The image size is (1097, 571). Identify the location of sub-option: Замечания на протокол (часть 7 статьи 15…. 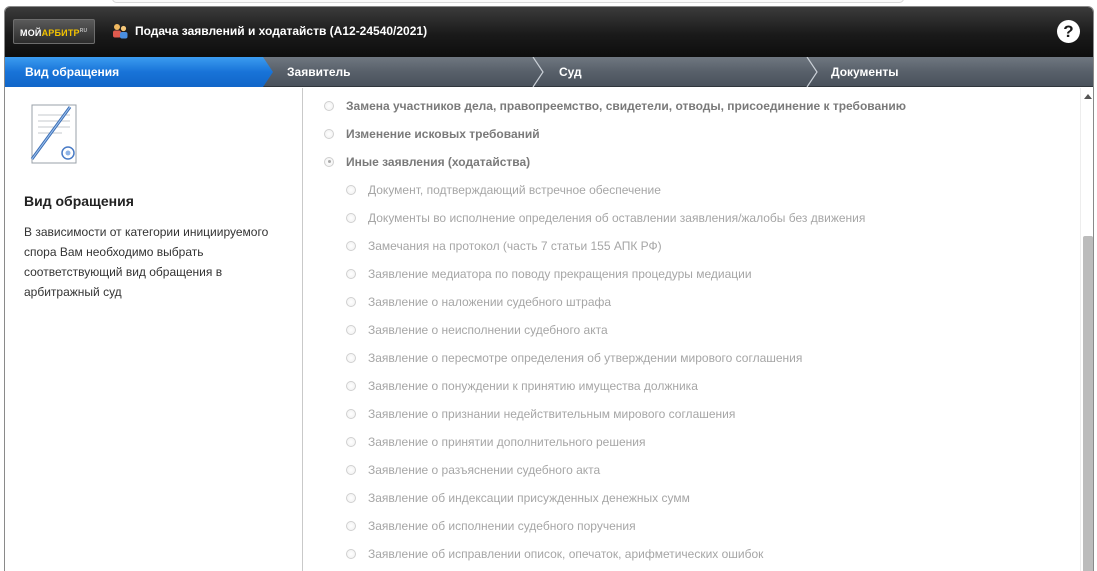
(504, 246).